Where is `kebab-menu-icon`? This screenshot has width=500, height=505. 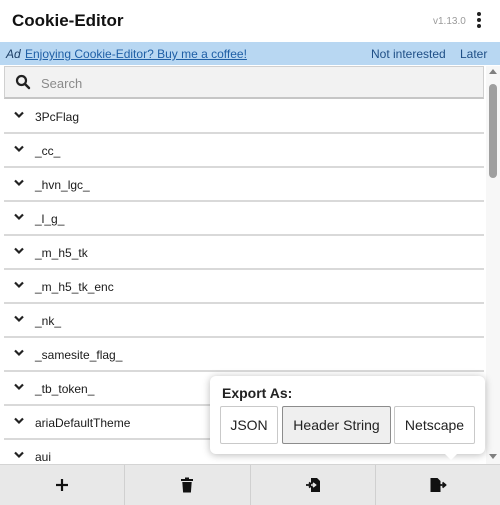 kebab-menu-icon is located at coordinates (479, 22).